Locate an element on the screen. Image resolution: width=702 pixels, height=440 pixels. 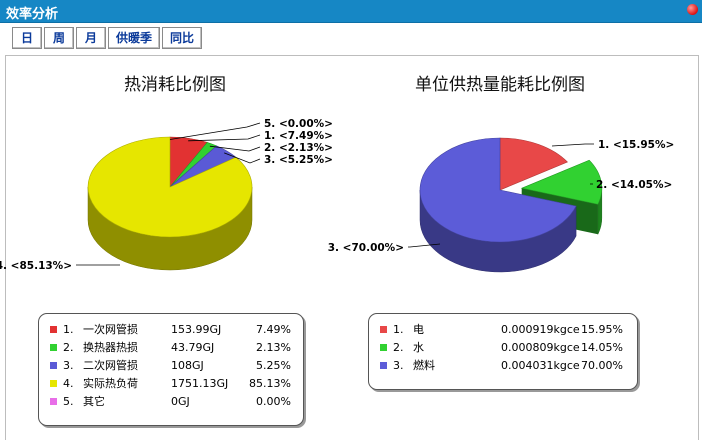
pie2-legend-percent-1: 15.95% is located at coordinates (602, 329).